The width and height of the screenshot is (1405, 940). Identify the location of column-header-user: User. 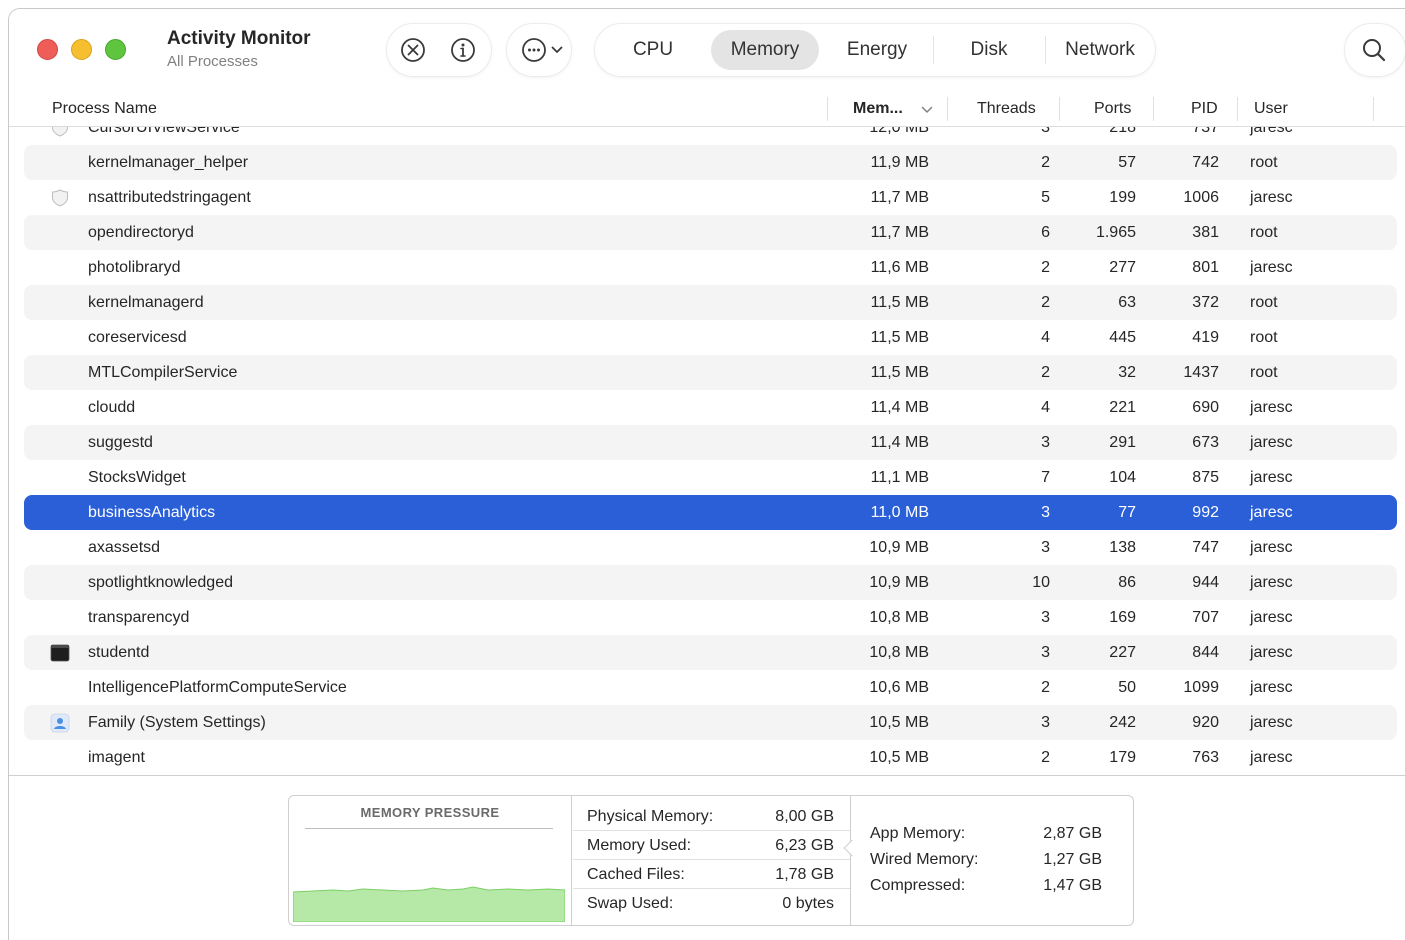
(1271, 109).